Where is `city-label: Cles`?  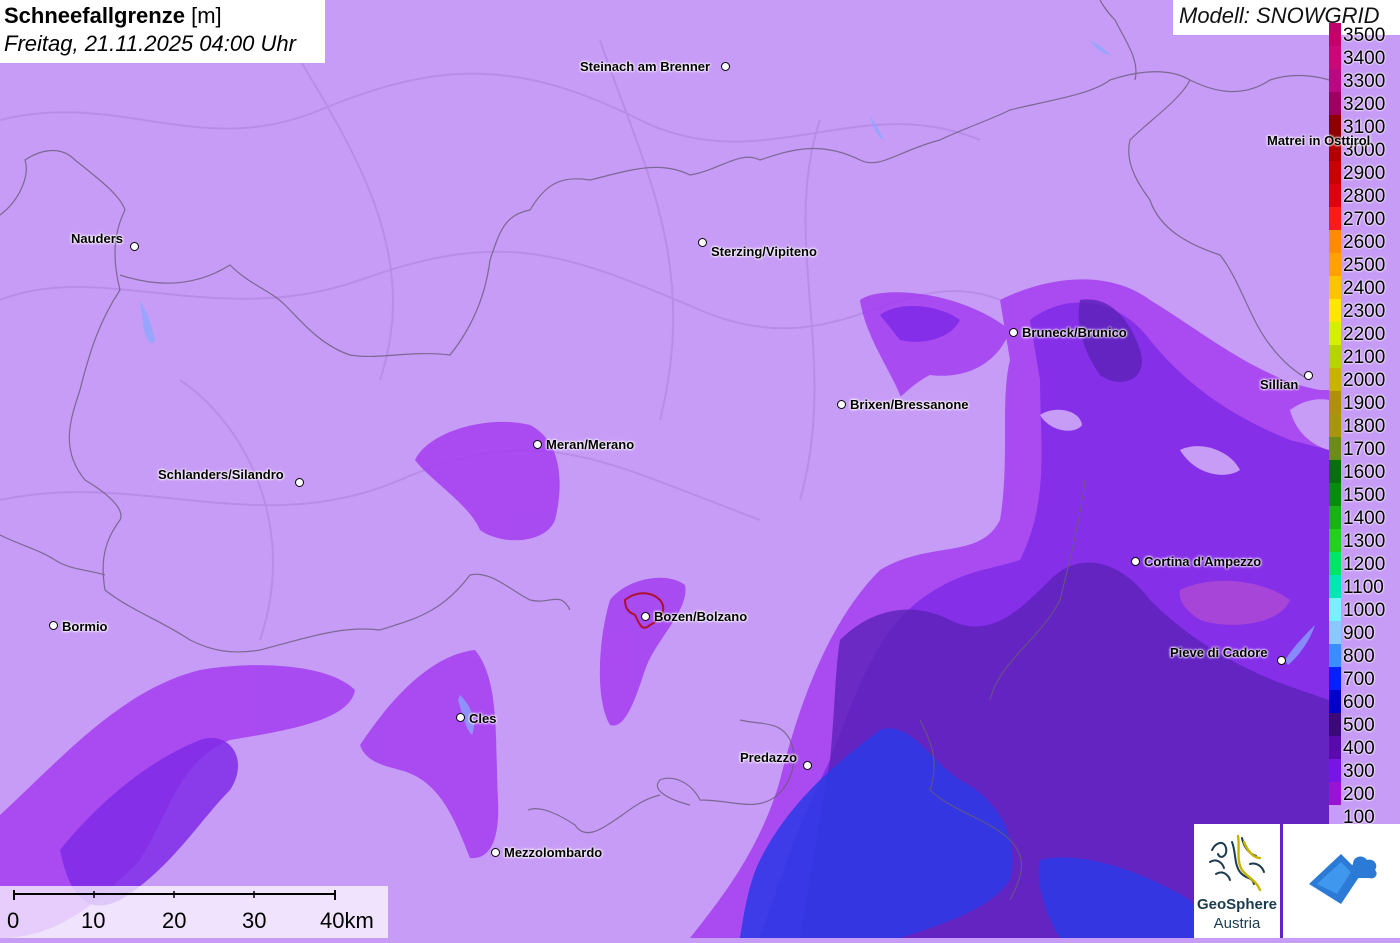 city-label: Cles is located at coordinates (483, 718).